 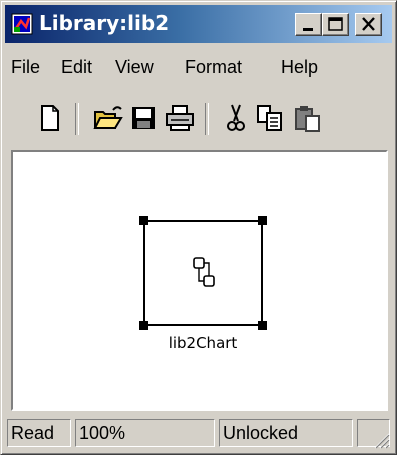 I want to click on save-button, so click(x=144, y=118).